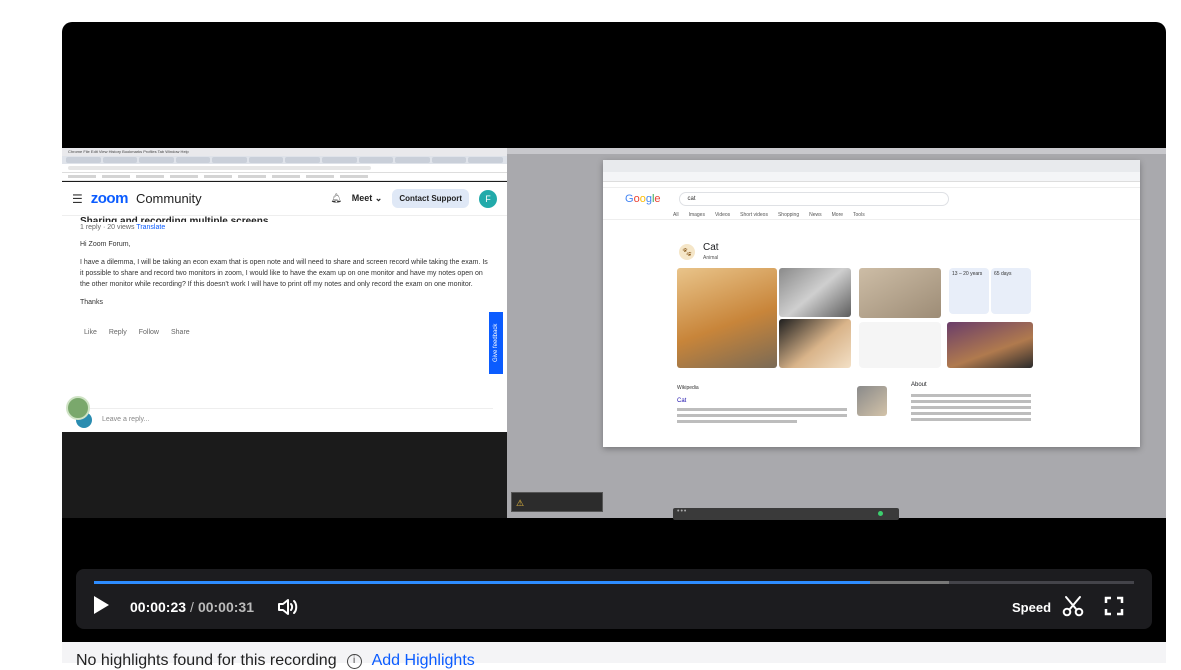 This screenshot has height=670, width=1181. What do you see at coordinates (614, 599) in the screenshot?
I see `player-controls: 00:00:23/00:00:31 Speed` at bounding box center [614, 599].